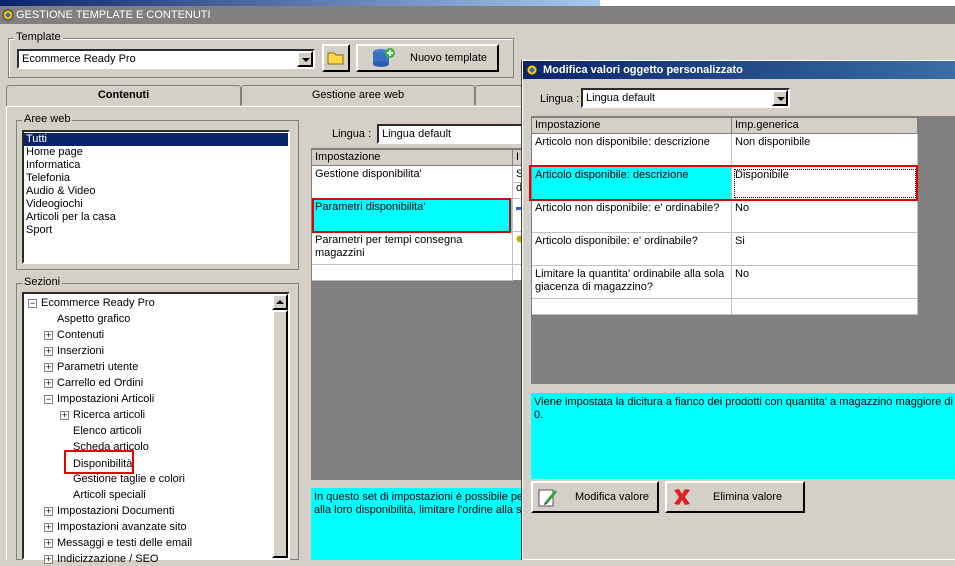 The height and width of the screenshot is (566, 955). I want to click on template-group-label: Template, so click(38, 37).